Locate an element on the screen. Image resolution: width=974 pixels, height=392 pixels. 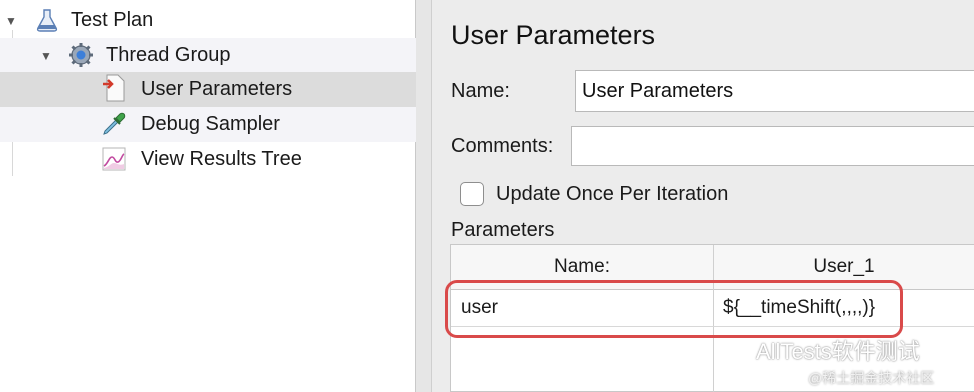
user-parameters-icon is located at coordinates (114, 88).